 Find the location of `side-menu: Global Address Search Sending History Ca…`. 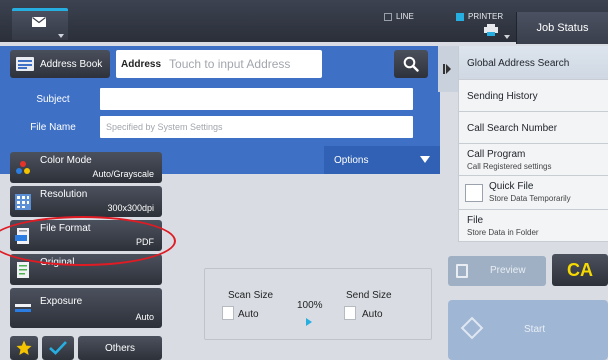

side-menu: Global Address Search Sending History Ca… is located at coordinates (533, 144).